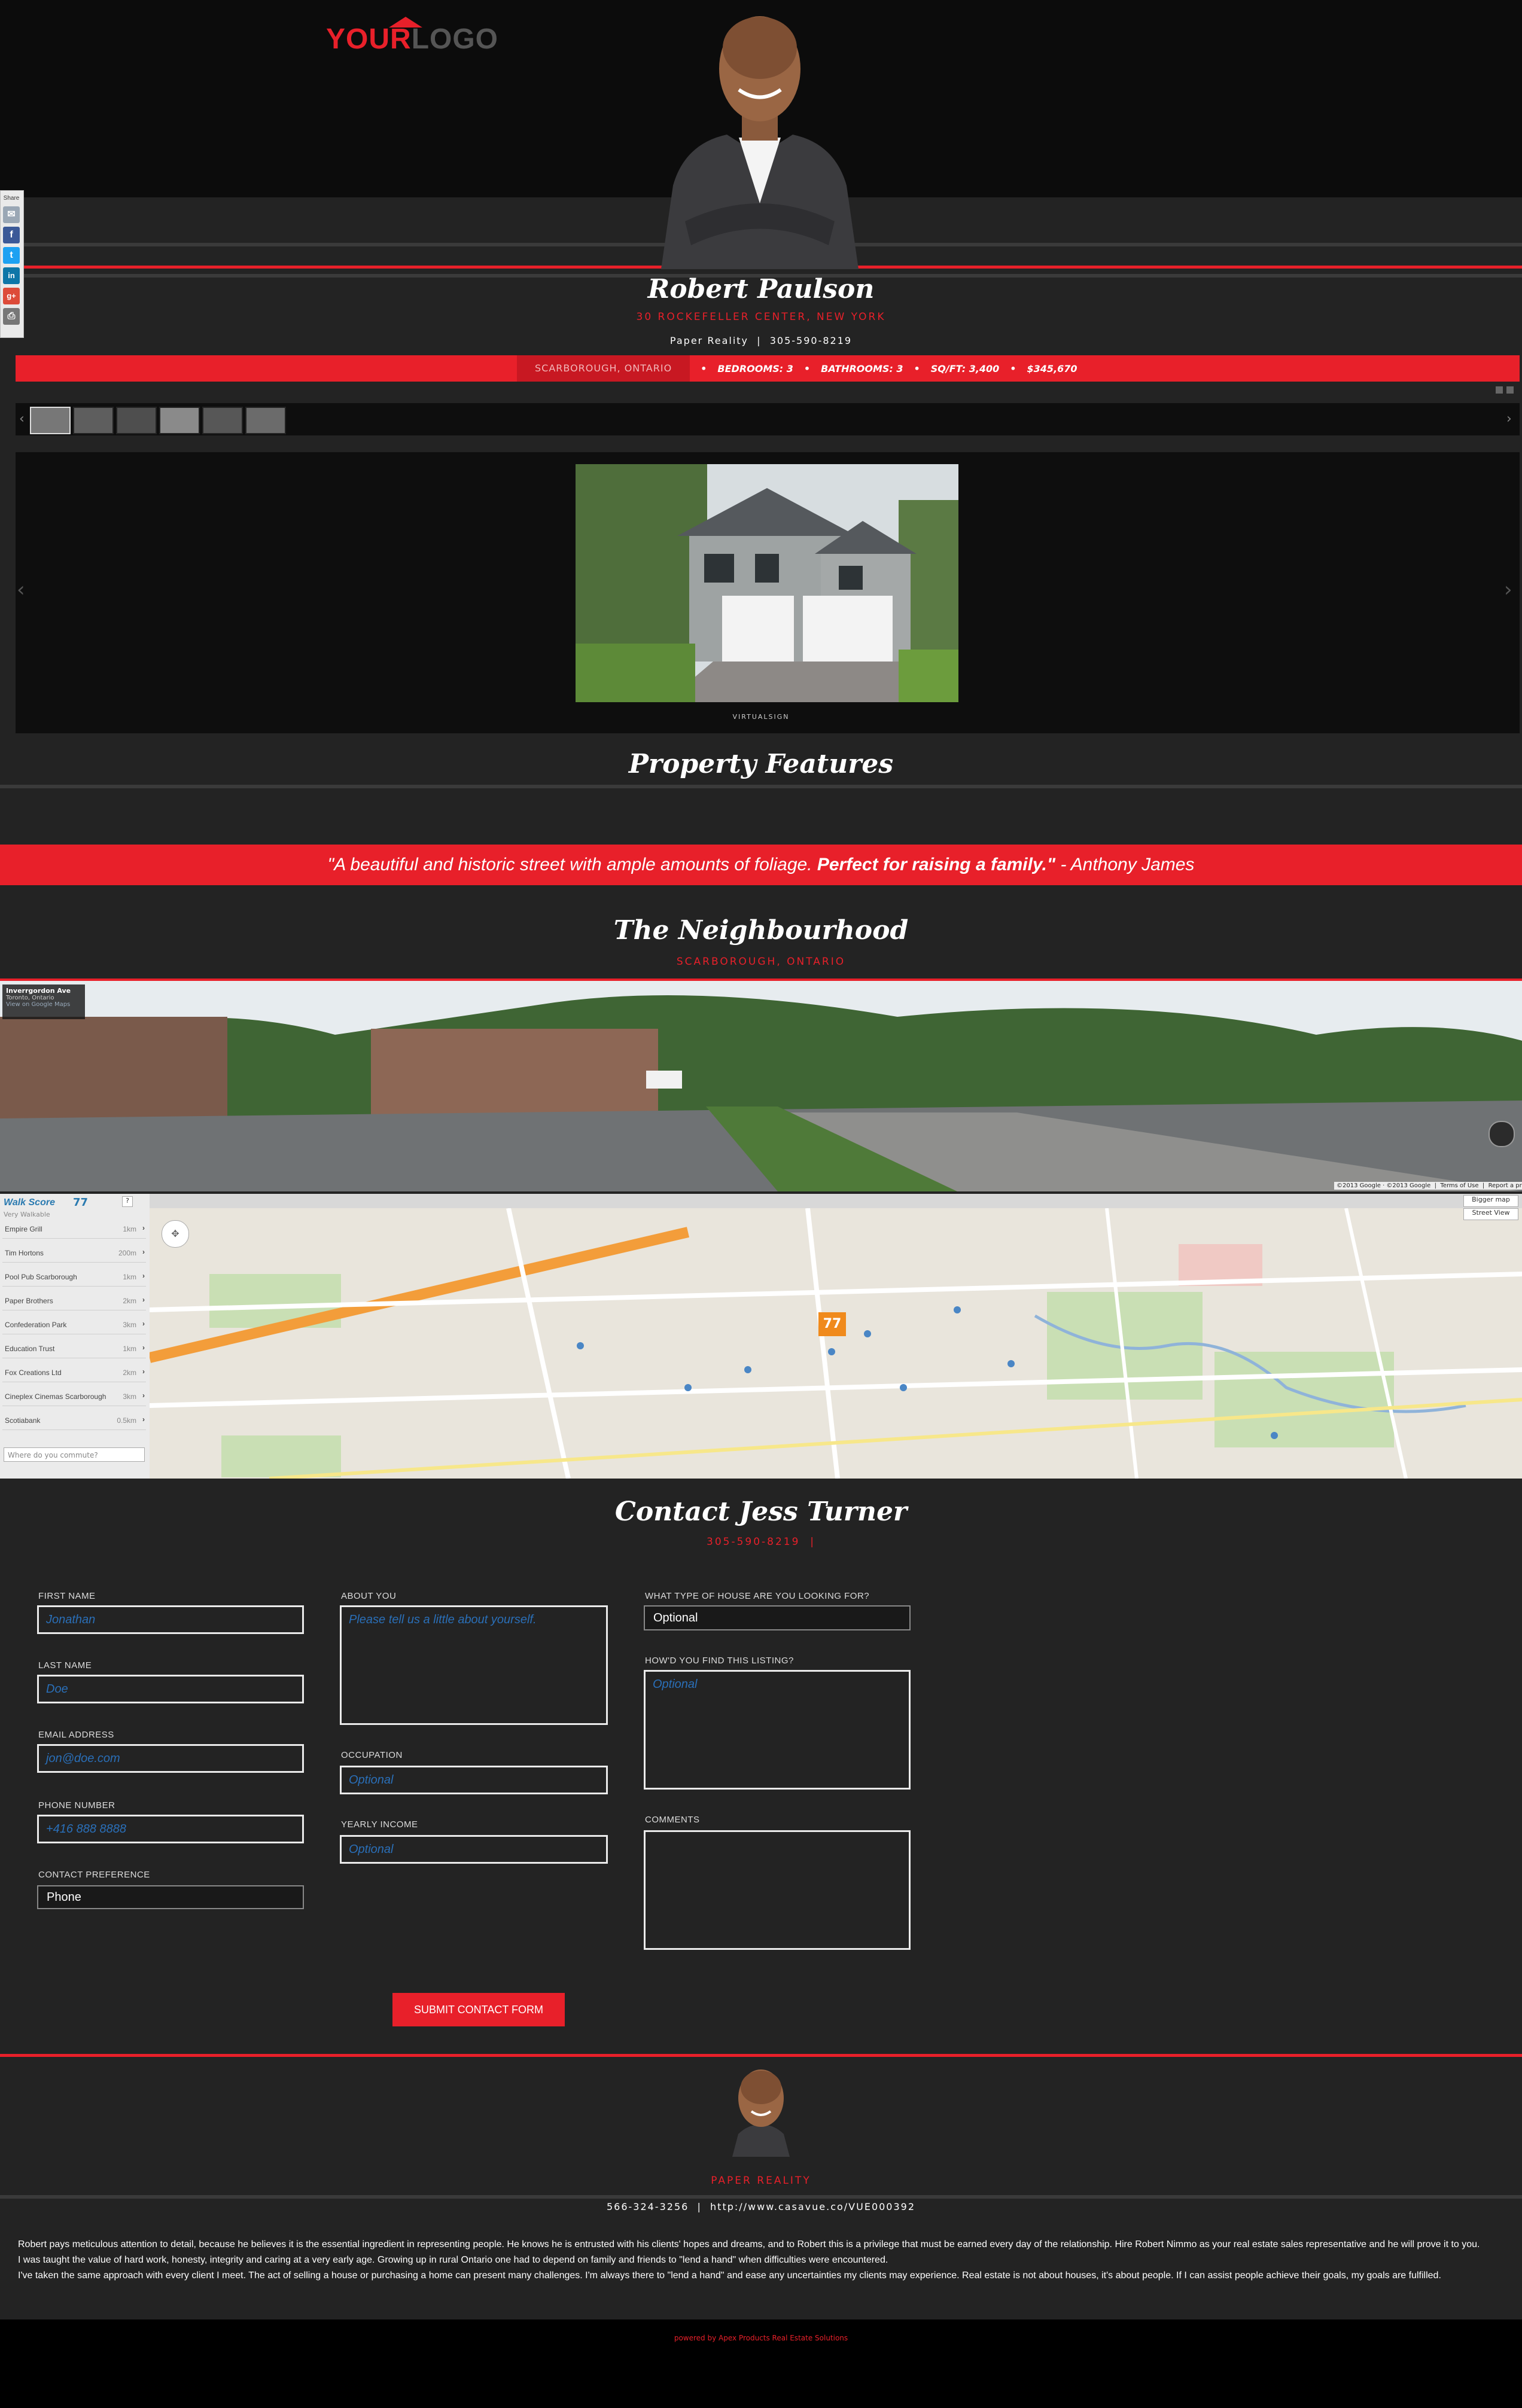  Describe the element at coordinates (74, 1421) in the screenshot. I see `walk-amenity-item: Scotiabank 0.5km ›` at that location.